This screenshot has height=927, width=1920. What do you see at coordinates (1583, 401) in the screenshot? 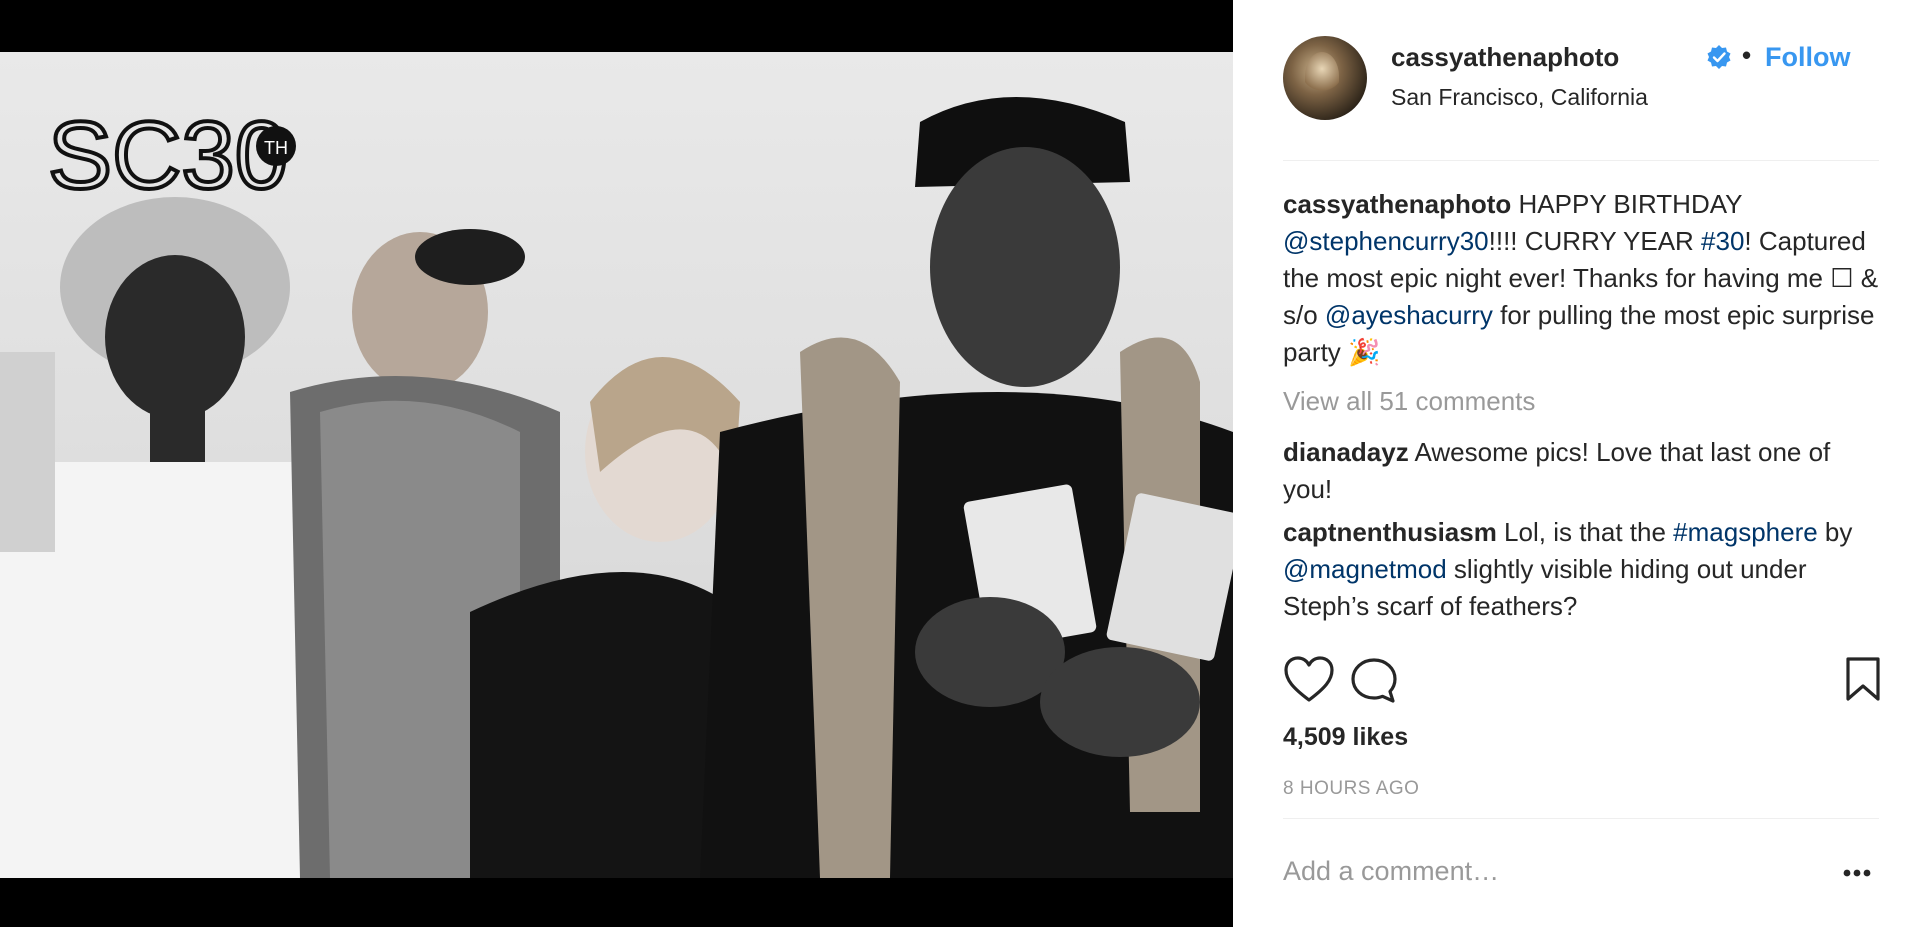
I see `view-all-comments-link: View all 51 comments` at bounding box center [1583, 401].